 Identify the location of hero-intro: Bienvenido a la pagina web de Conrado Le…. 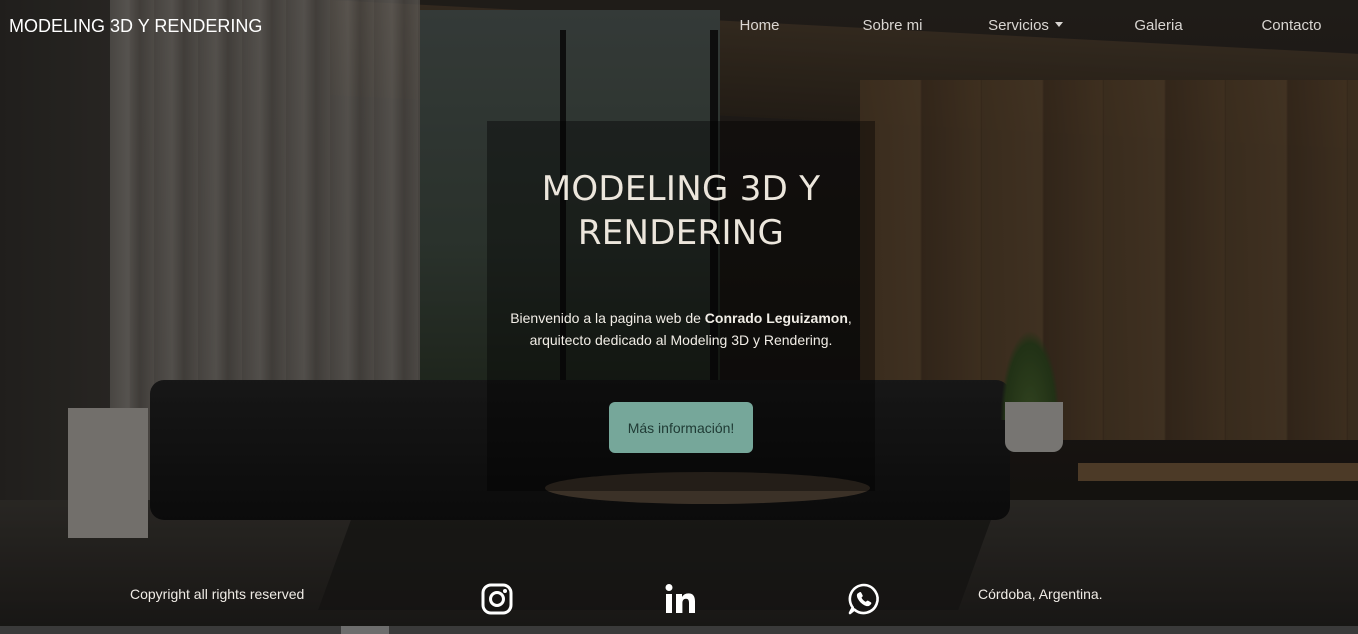
(681, 329).